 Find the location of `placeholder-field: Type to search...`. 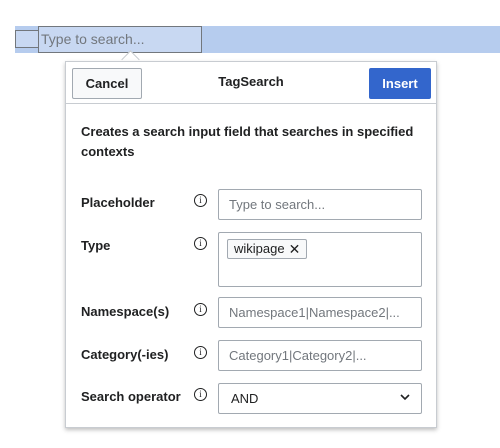

placeholder-field: Type to search... is located at coordinates (320, 204).